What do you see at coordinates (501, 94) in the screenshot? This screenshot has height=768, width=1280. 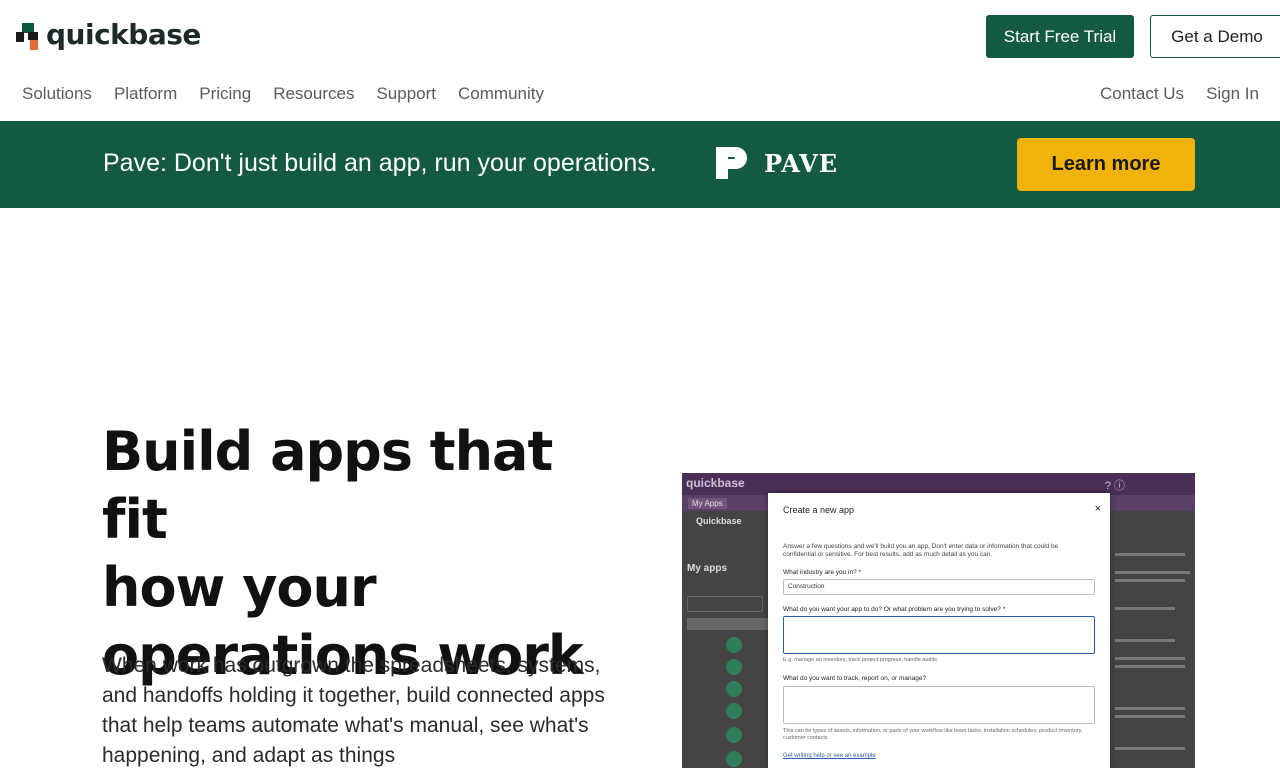 I see `nav-item-community: Community` at bounding box center [501, 94].